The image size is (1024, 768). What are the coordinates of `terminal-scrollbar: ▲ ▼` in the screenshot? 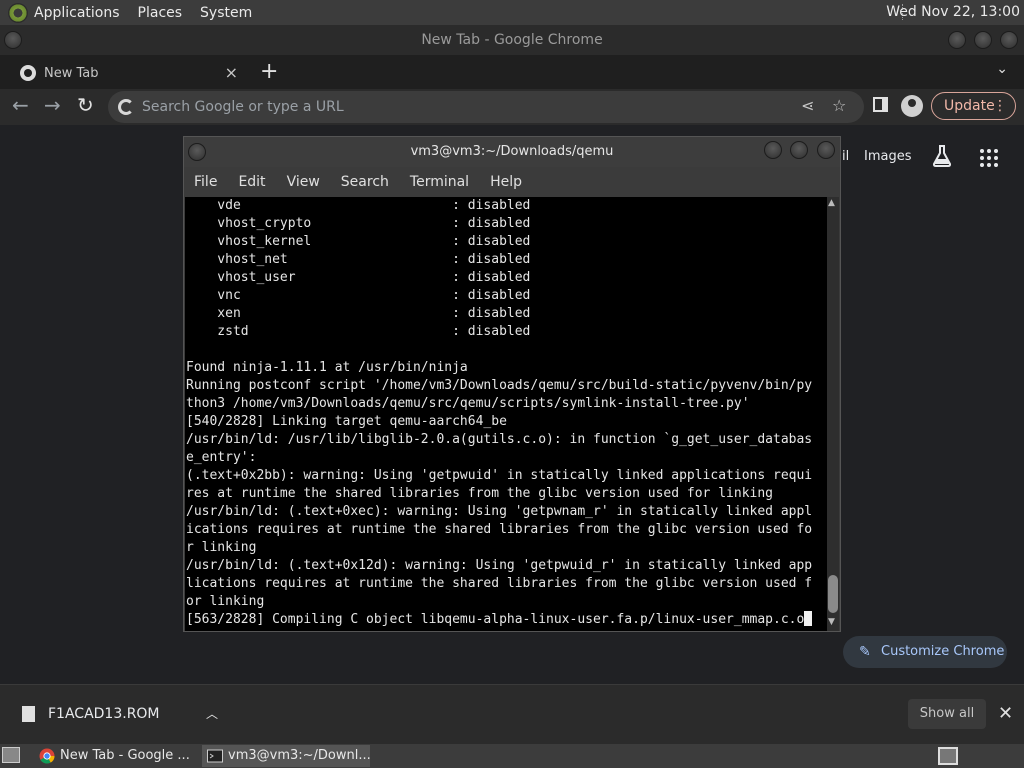 It's located at (833, 414).